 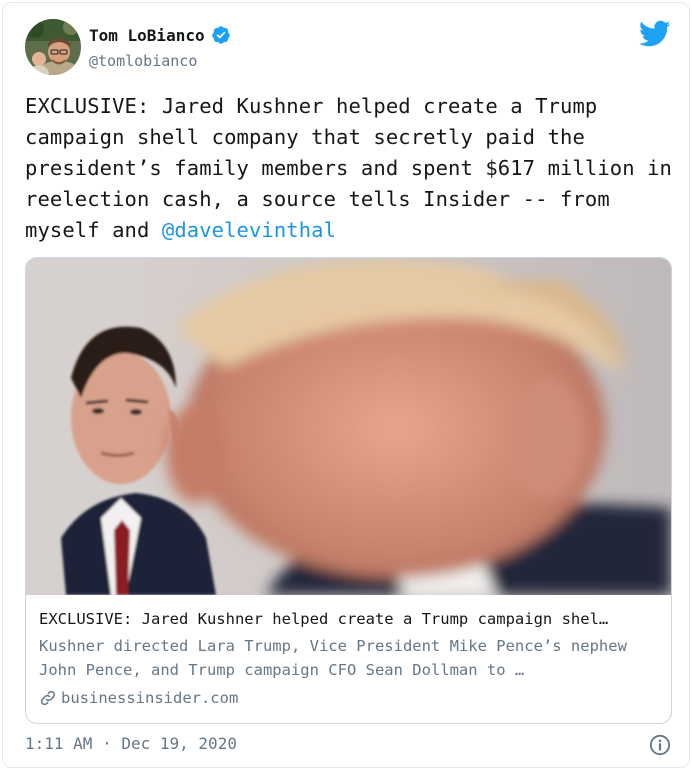 I want to click on verified-badge-icon, so click(x=221, y=35).